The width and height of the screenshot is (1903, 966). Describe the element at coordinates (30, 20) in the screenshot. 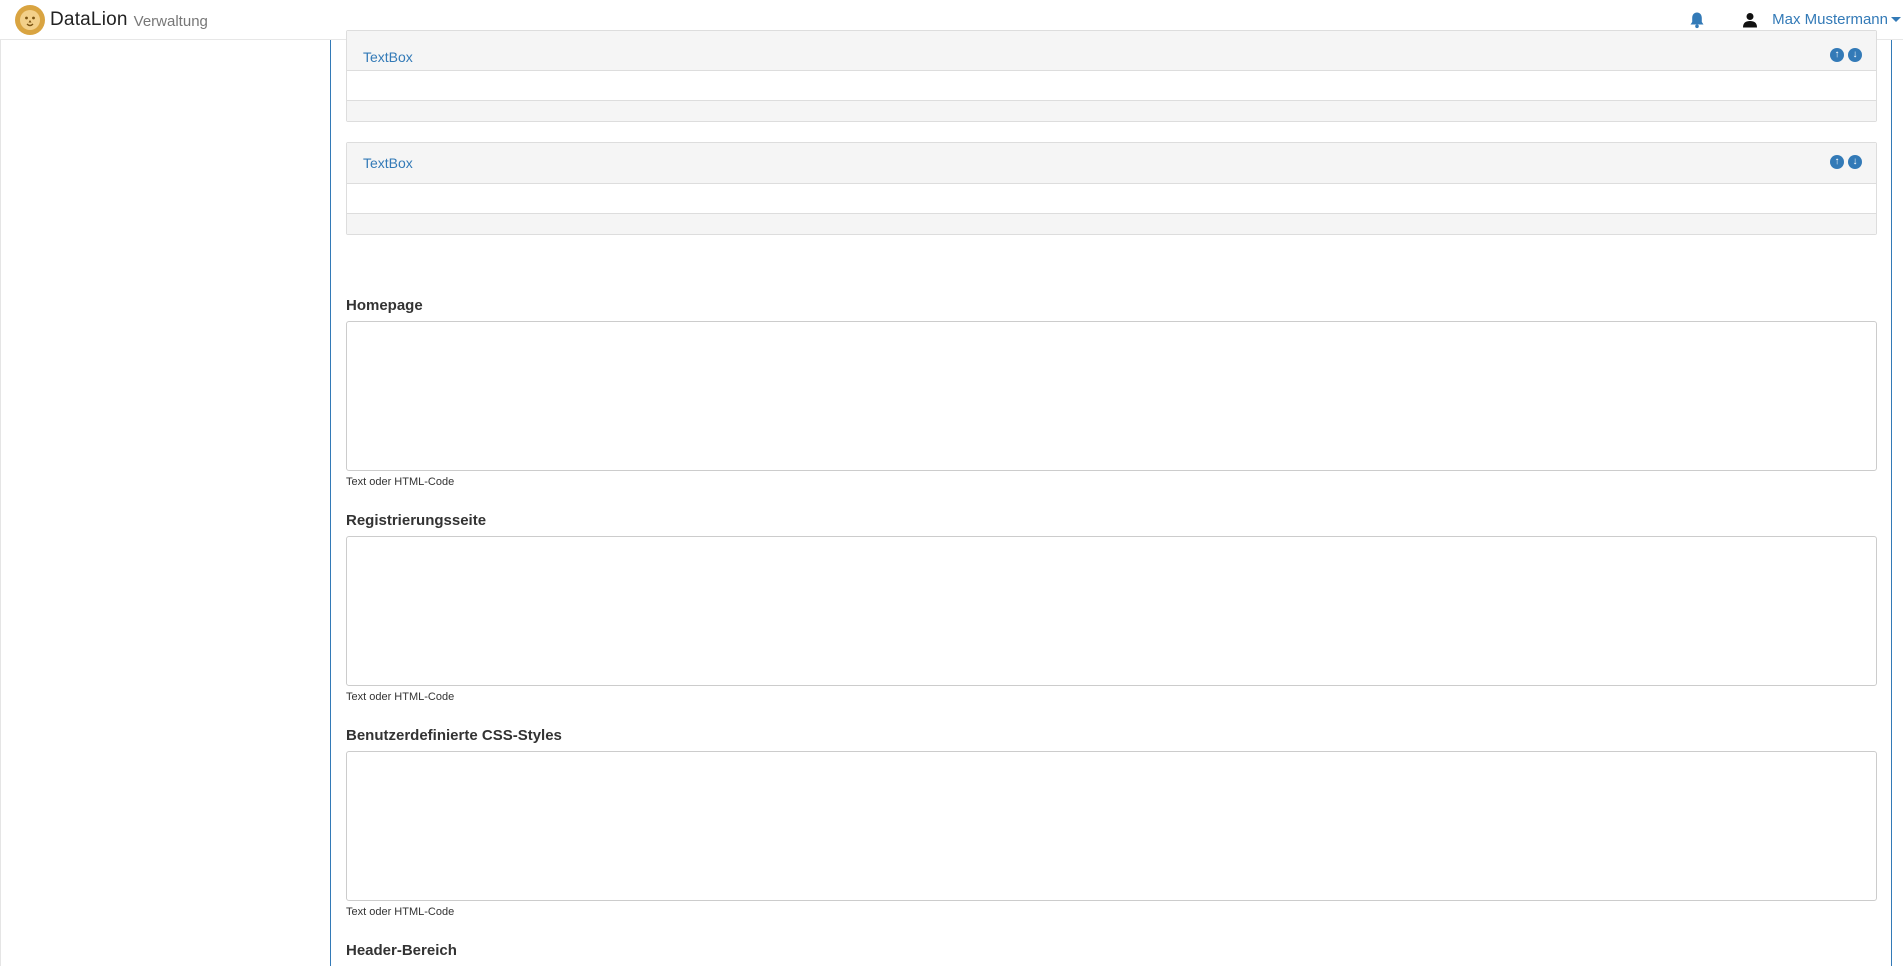

I see `lion-logo-icon` at that location.